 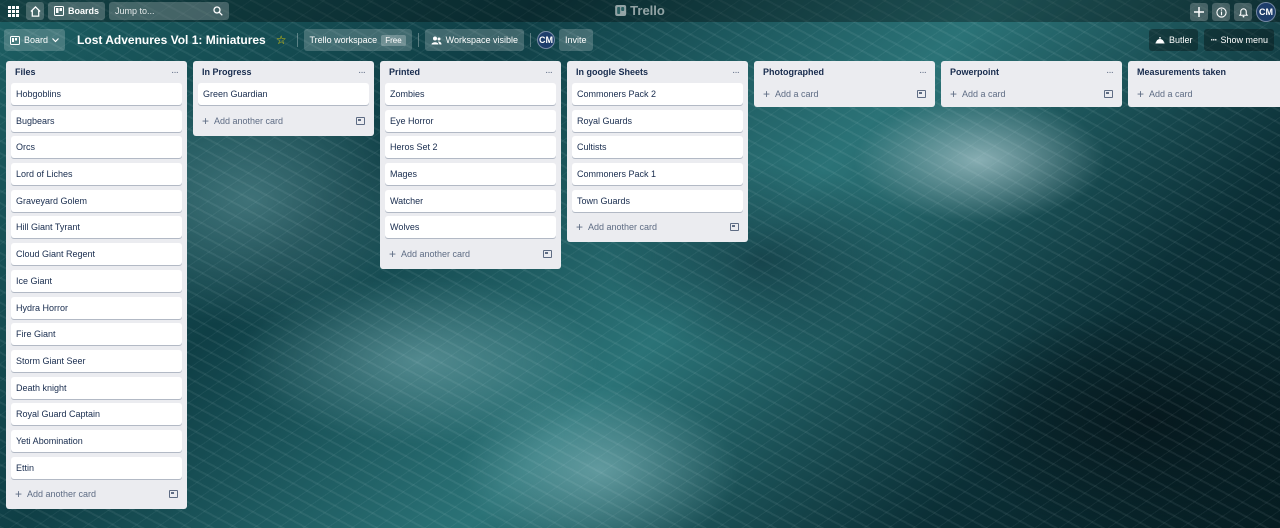 What do you see at coordinates (13, 11) in the screenshot?
I see `apps-grid-icon` at bounding box center [13, 11].